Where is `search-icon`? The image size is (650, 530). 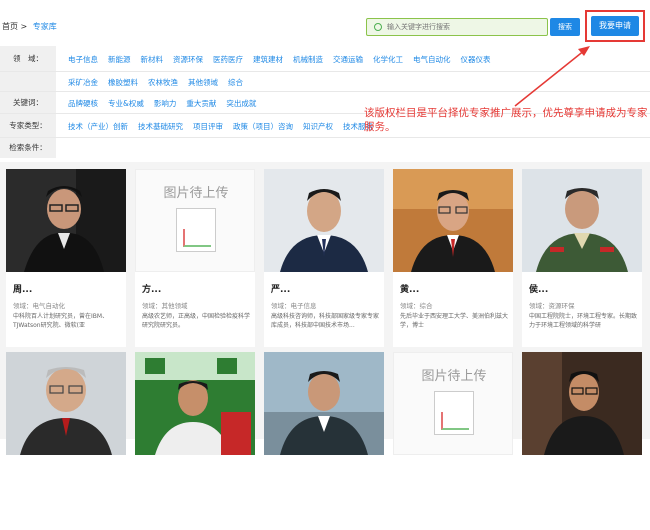
search-icon is located at coordinates (378, 27).